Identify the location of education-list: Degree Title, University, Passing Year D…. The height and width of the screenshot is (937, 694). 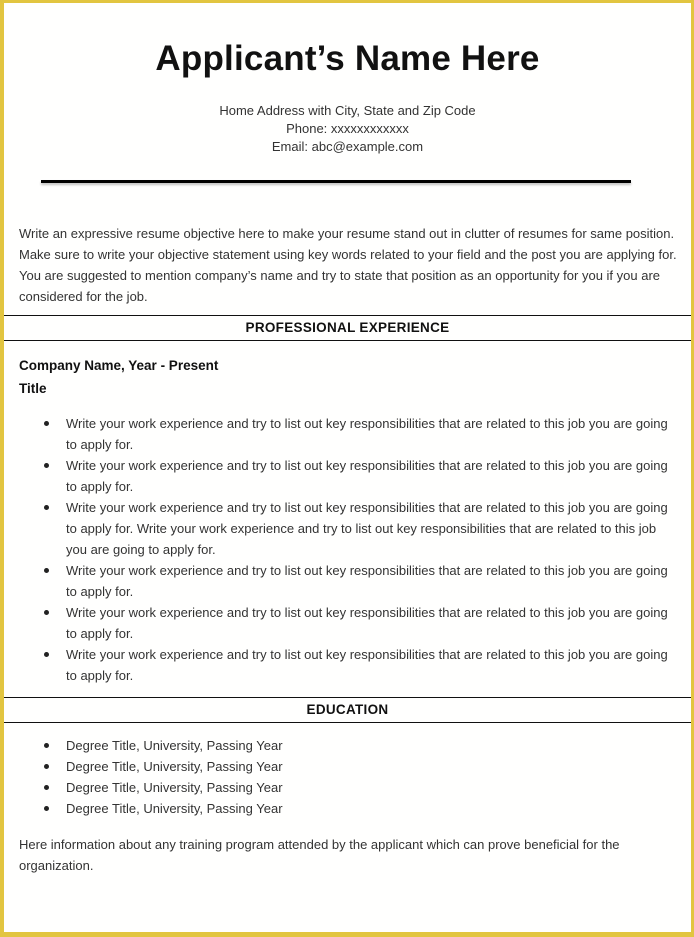
(349, 777).